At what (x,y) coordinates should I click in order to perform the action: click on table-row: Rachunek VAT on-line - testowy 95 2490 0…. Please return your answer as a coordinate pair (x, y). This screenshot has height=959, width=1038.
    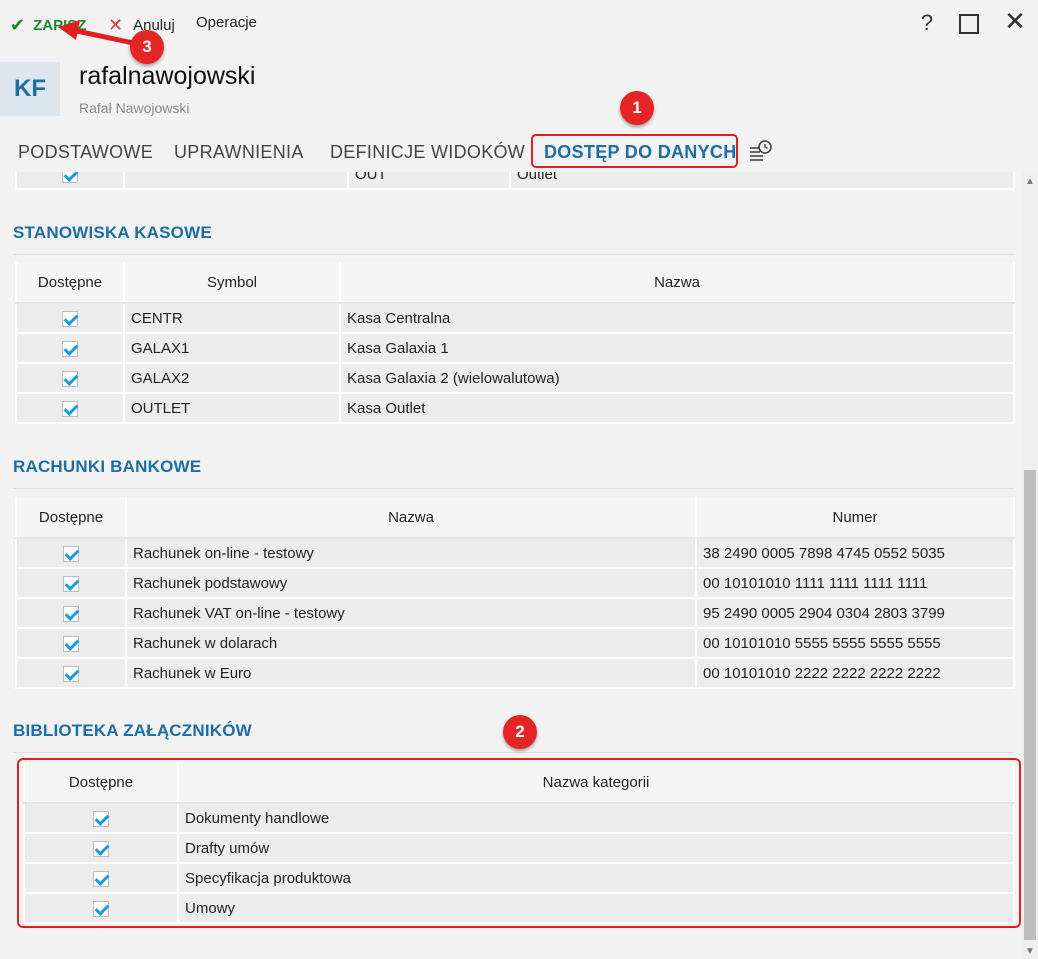
    Looking at the image, I should click on (515, 613).